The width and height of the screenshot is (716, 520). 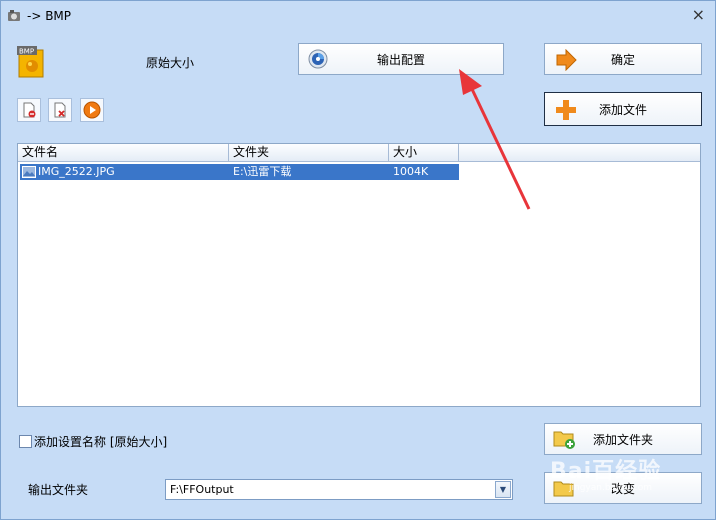 What do you see at coordinates (124, 172) in the screenshot?
I see `cell-filename: IMG_2522.JPG` at bounding box center [124, 172].